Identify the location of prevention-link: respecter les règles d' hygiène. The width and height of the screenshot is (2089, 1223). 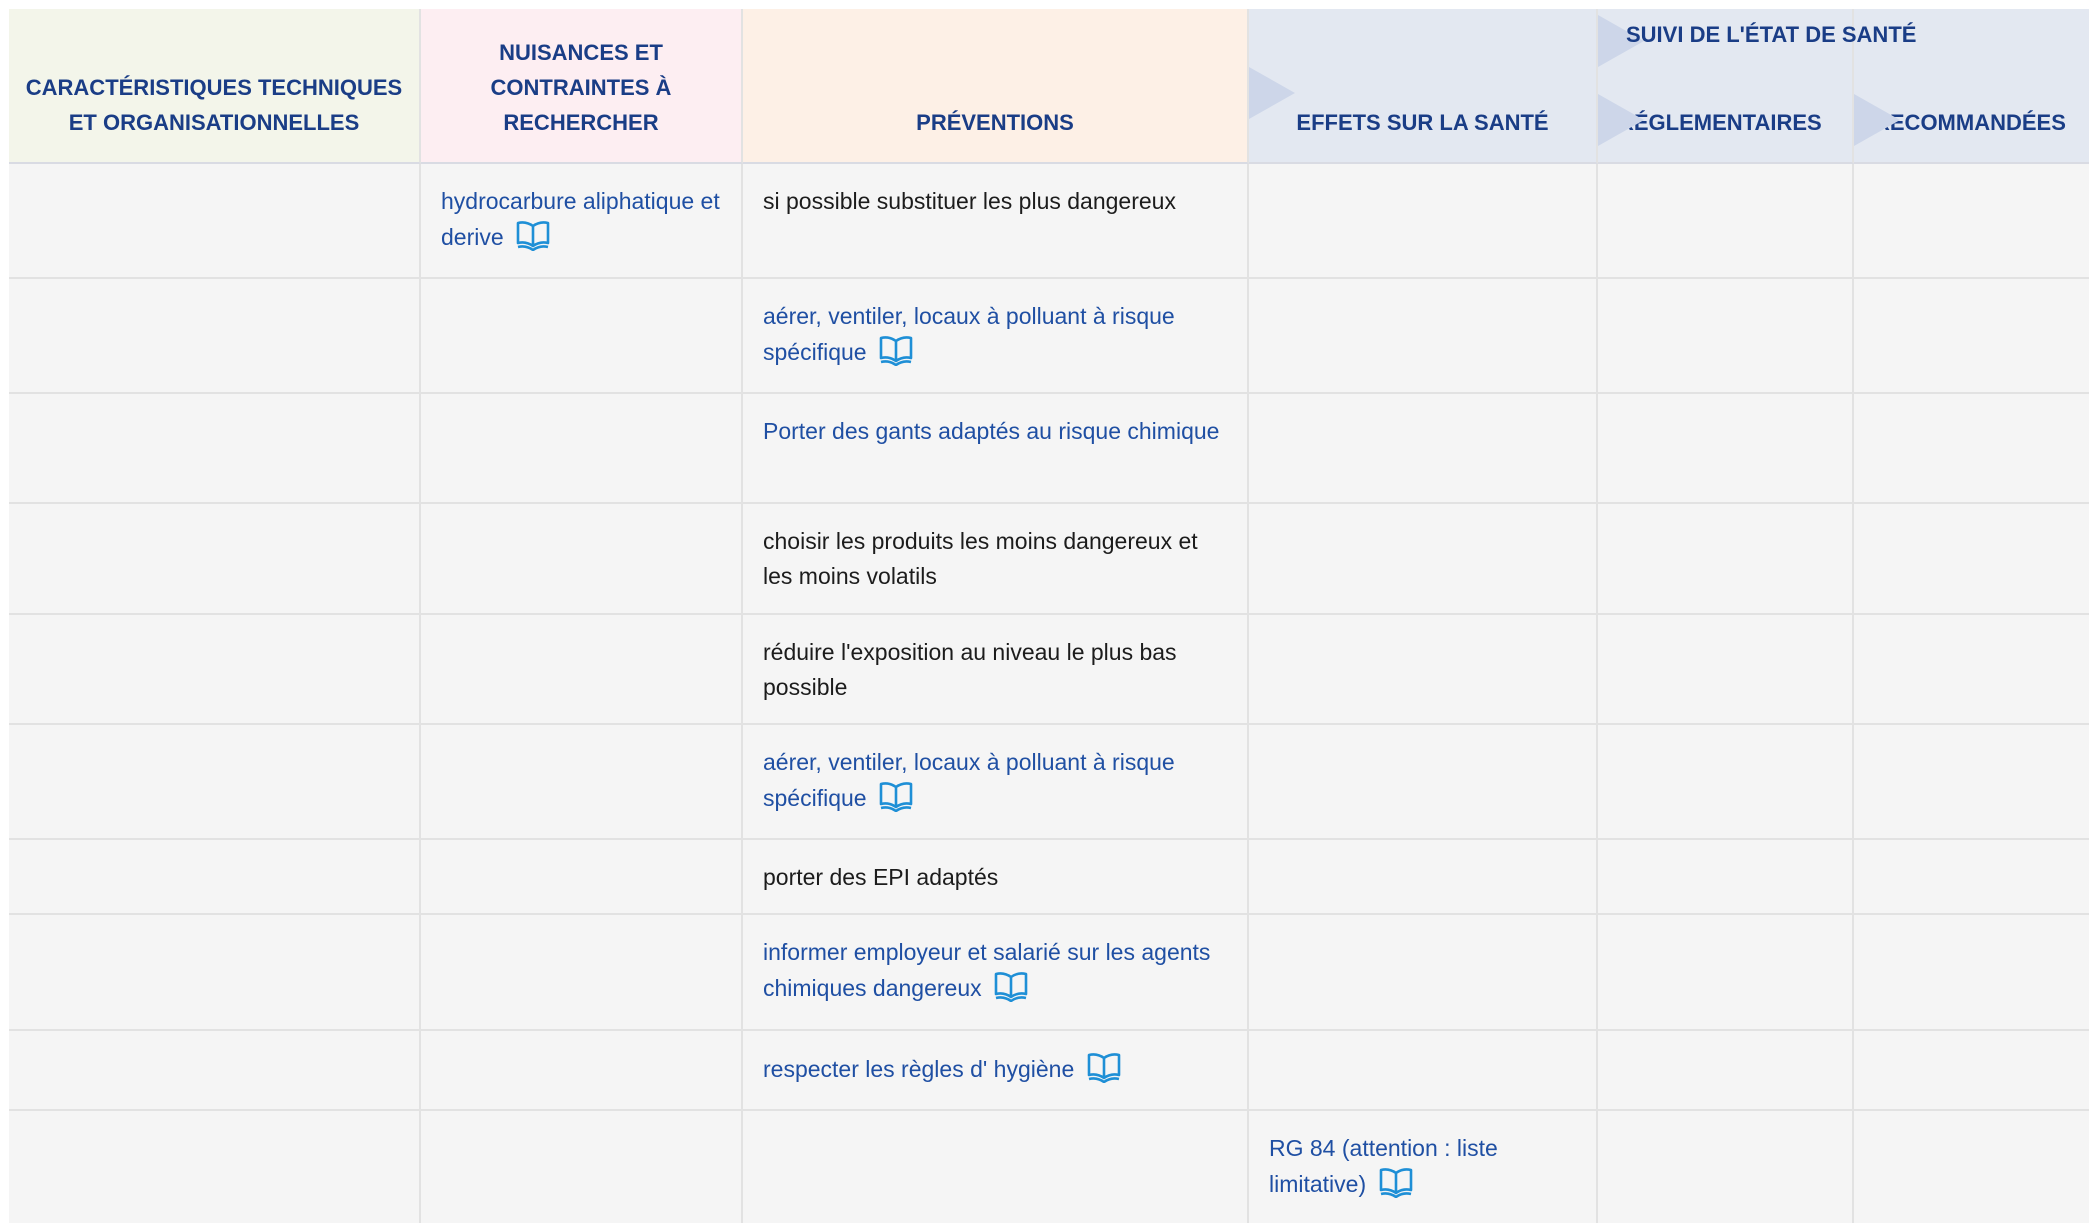
(918, 1069).